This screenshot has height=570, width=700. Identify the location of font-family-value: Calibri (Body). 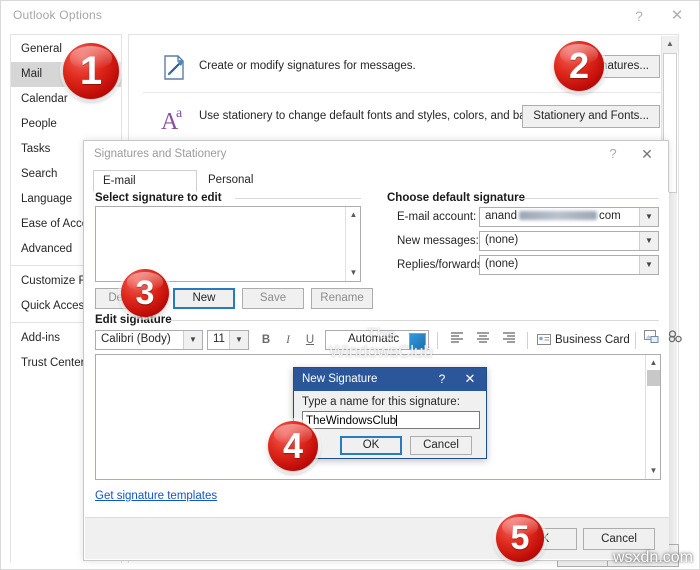
(136, 339).